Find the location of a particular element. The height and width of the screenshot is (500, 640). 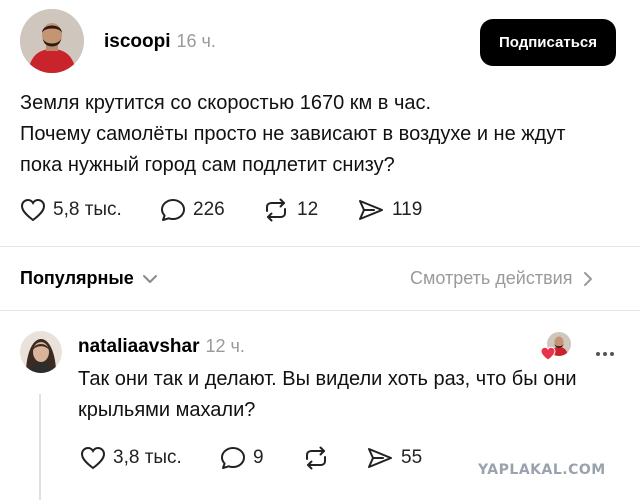

chevron-right-icon is located at coordinates (588, 278).